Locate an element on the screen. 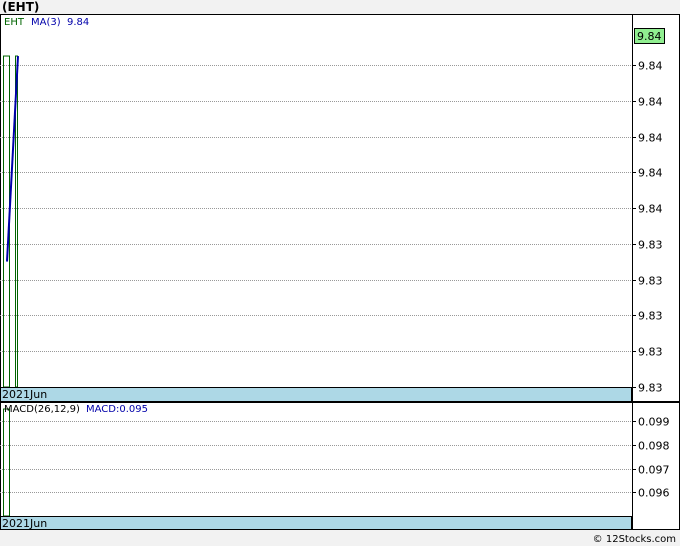 This screenshot has width=680, height=546. macd-x-axis-label: 2021Jun is located at coordinates (24, 523).